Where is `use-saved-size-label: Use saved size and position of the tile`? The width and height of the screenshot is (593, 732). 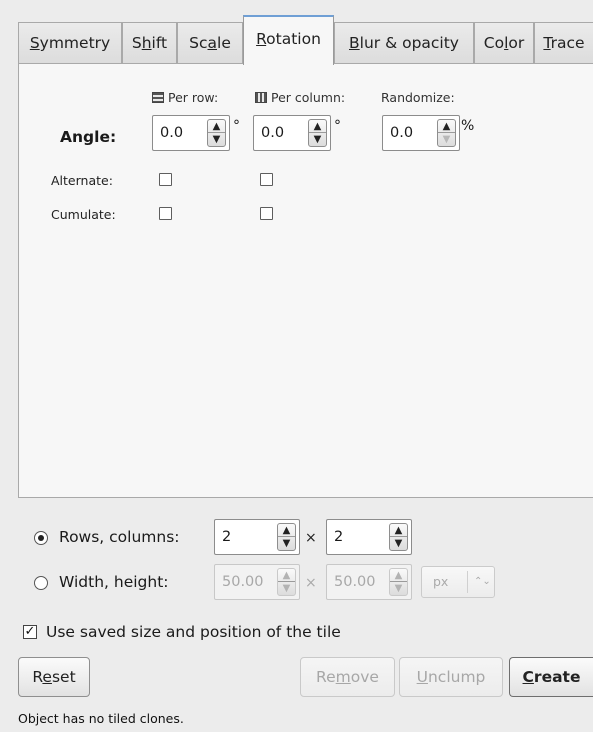 use-saved-size-label: Use saved size and position of the tile is located at coordinates (193, 632).